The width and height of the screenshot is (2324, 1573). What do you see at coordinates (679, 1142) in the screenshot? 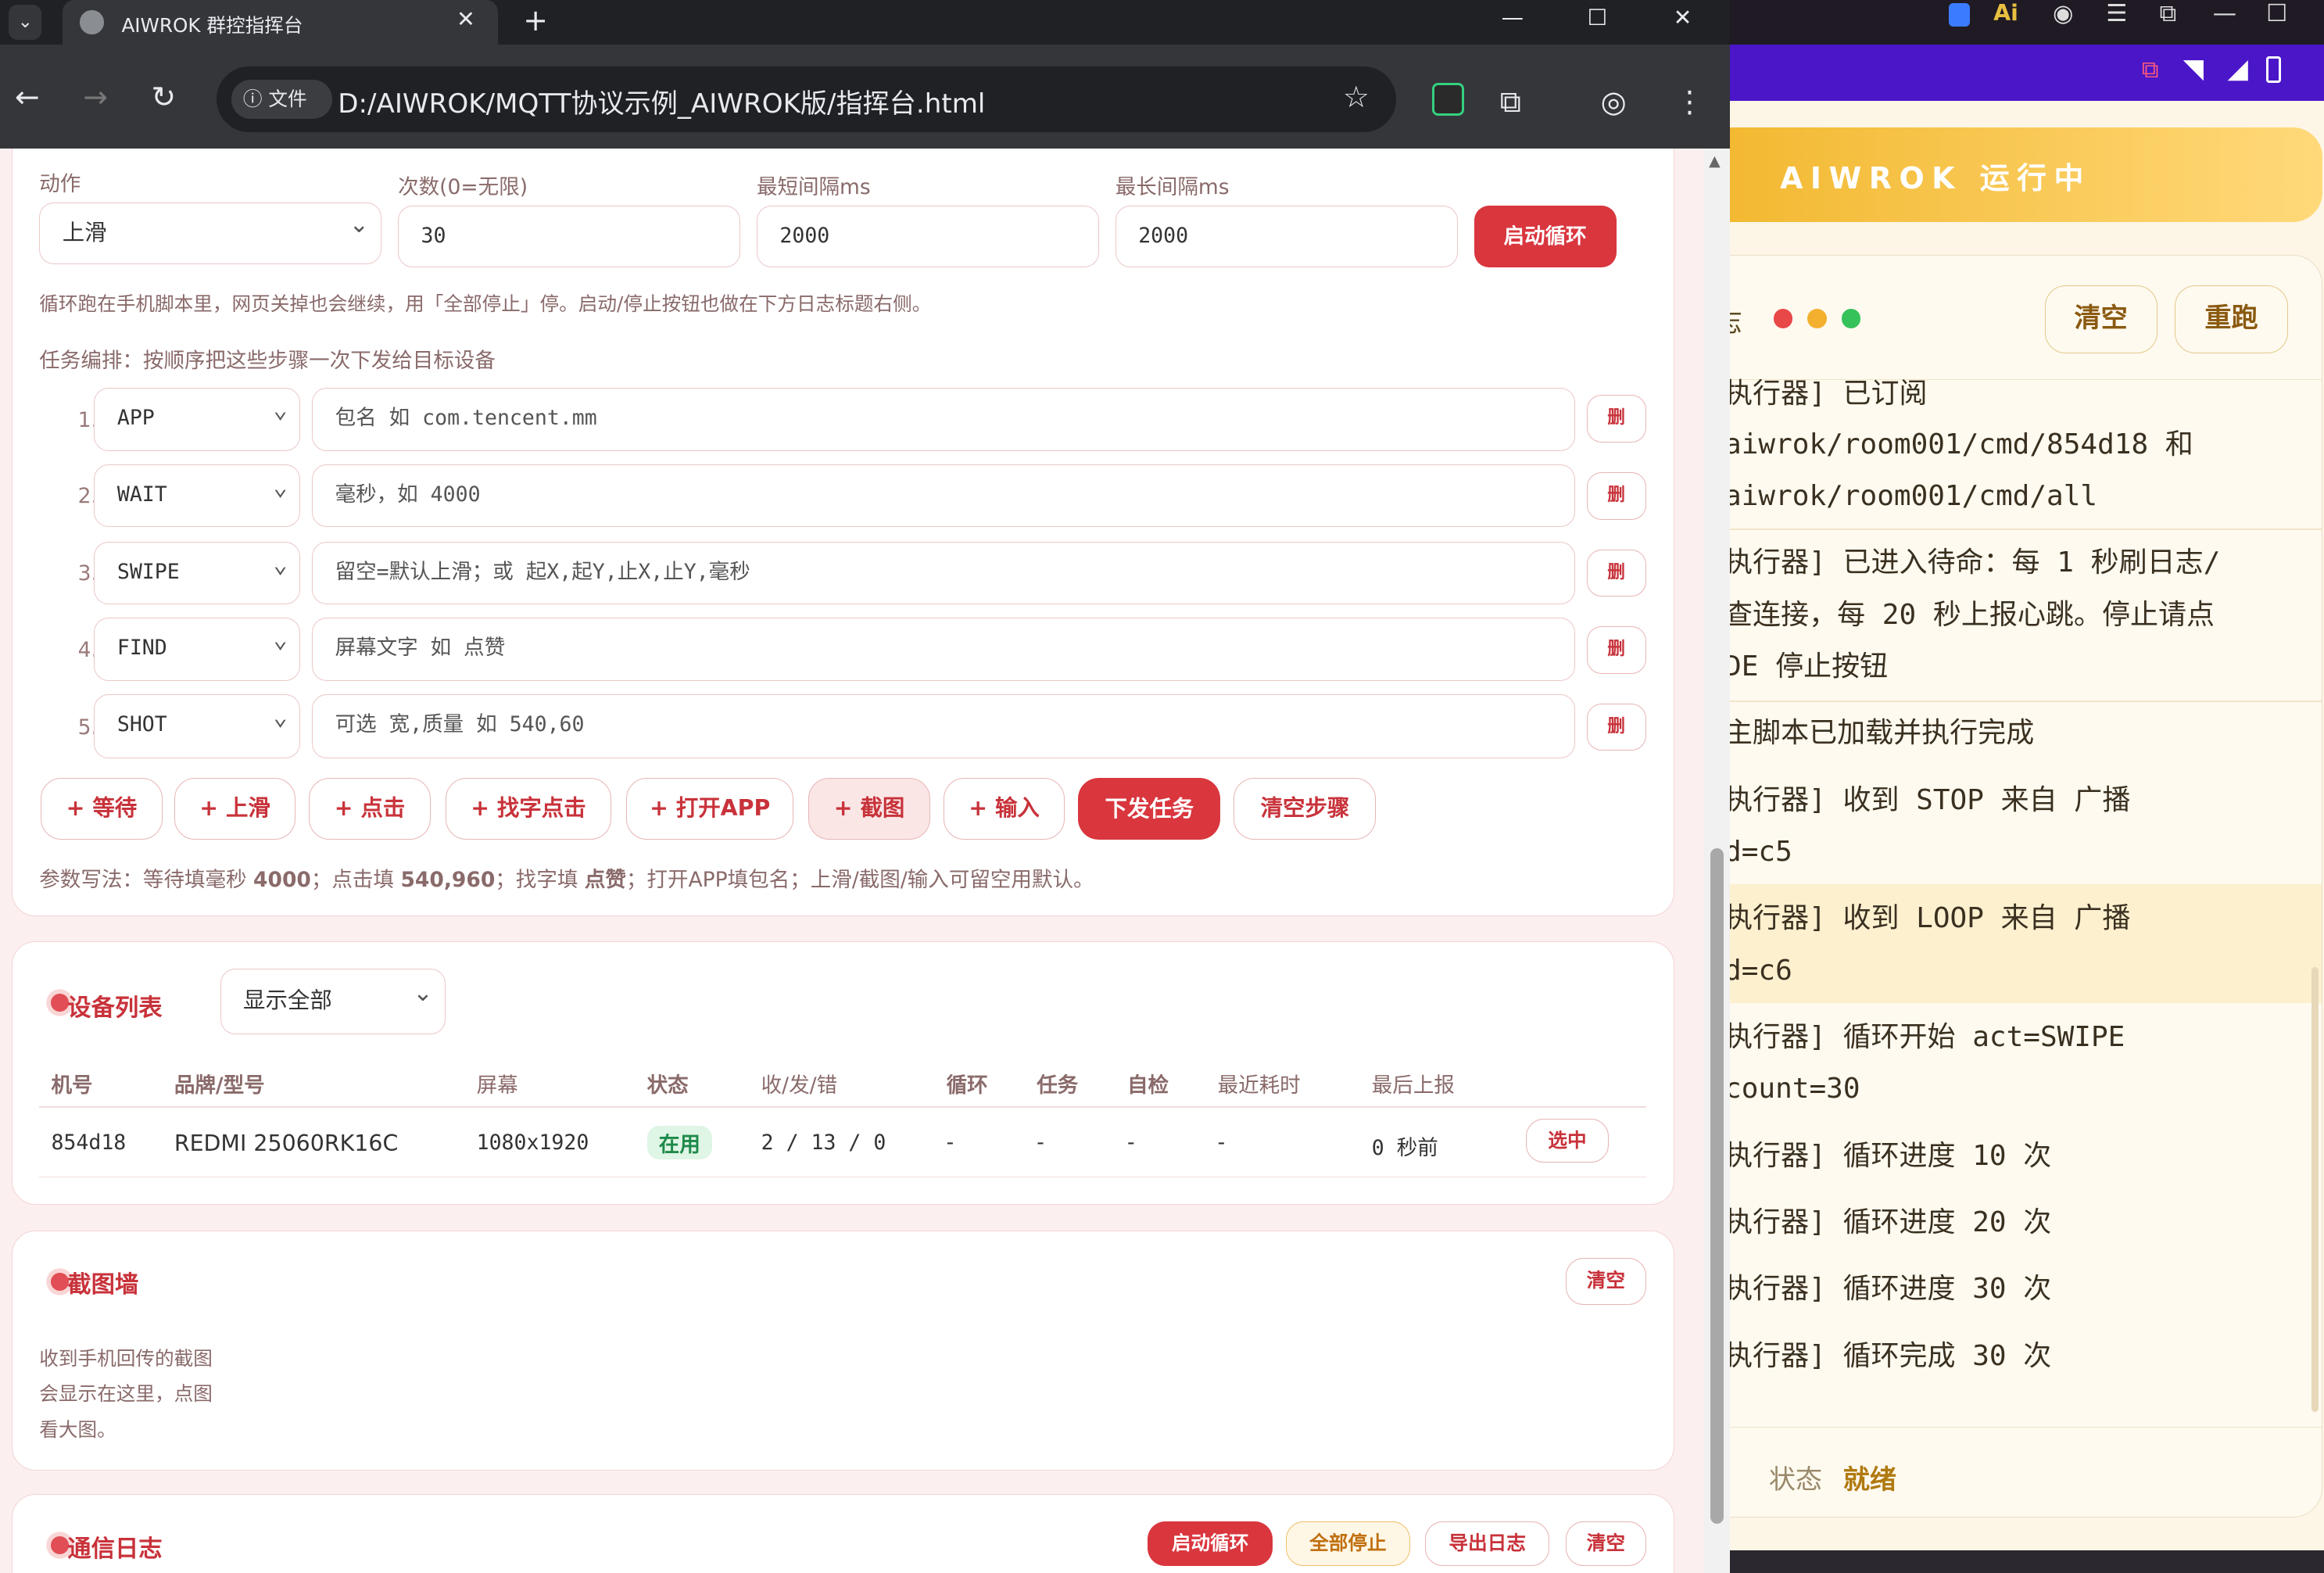
I see `status-badge: 在用` at bounding box center [679, 1142].